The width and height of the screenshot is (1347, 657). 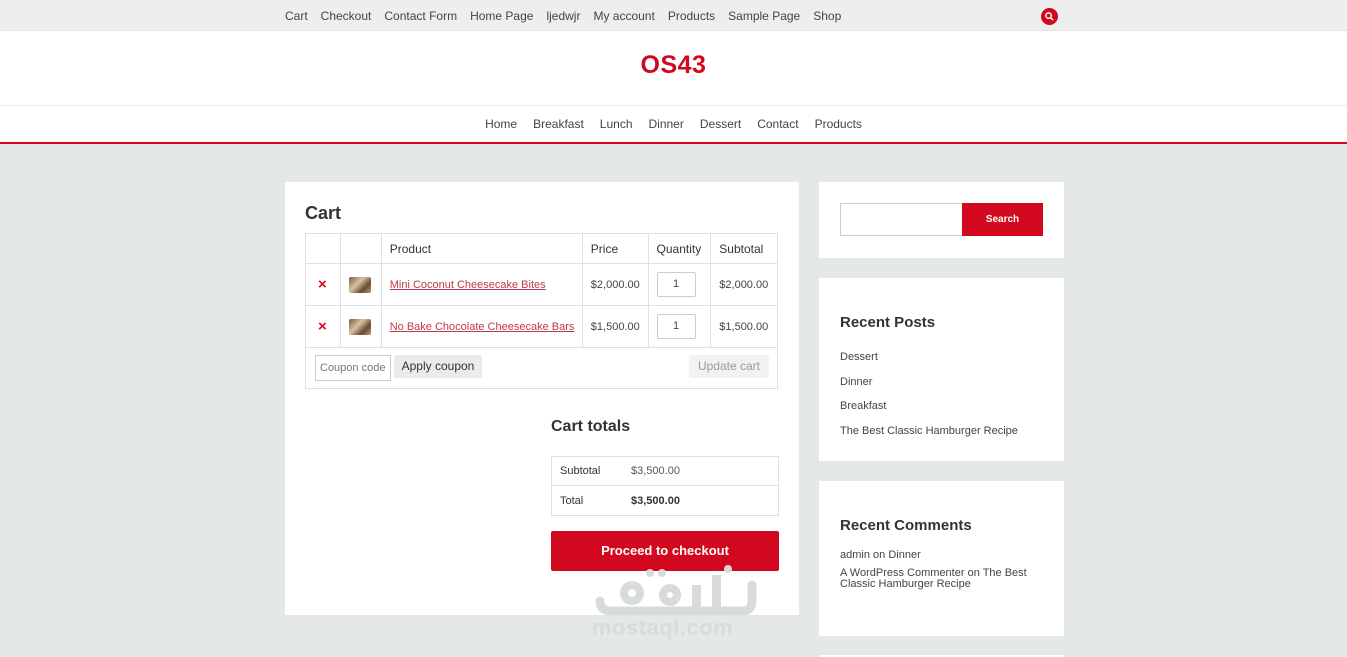 What do you see at coordinates (482, 248) in the screenshot?
I see `col-product: Product` at bounding box center [482, 248].